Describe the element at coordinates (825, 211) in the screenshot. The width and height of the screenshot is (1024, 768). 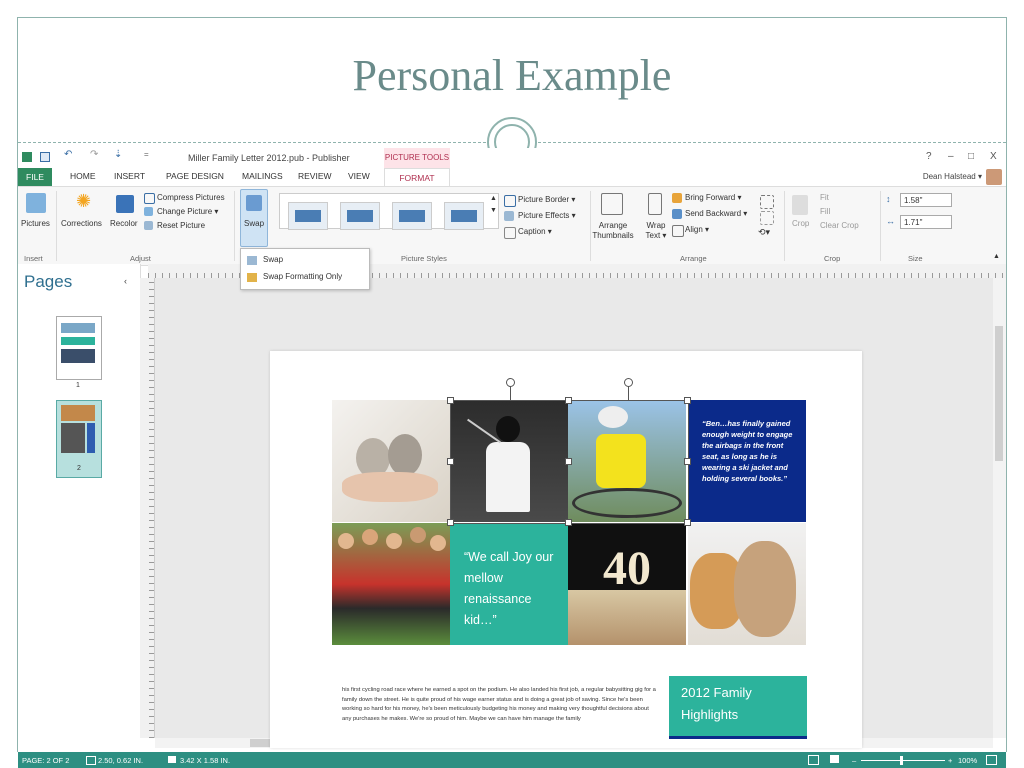
I see `fill-button: Fill` at that location.